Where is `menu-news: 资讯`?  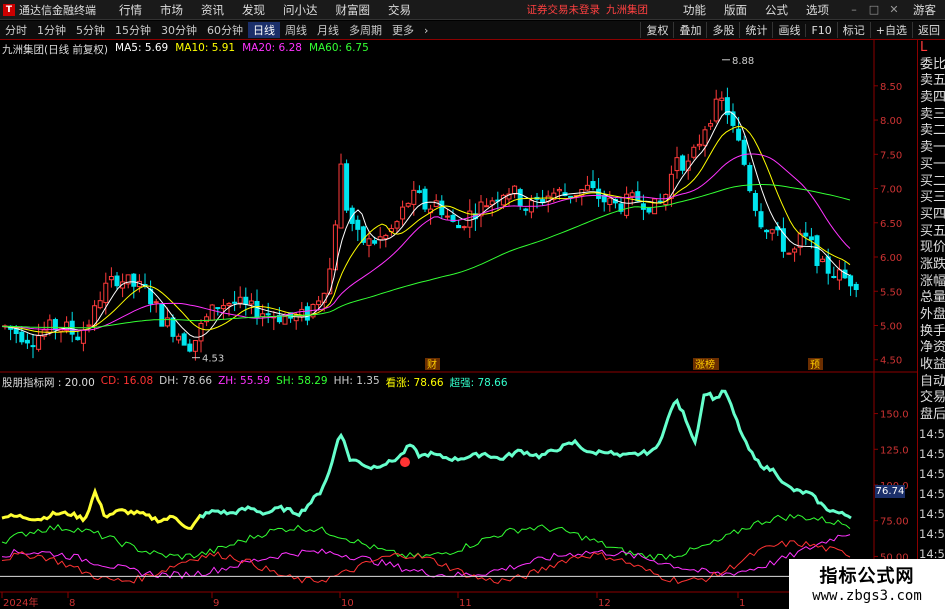 menu-news: 资讯 is located at coordinates (212, 10).